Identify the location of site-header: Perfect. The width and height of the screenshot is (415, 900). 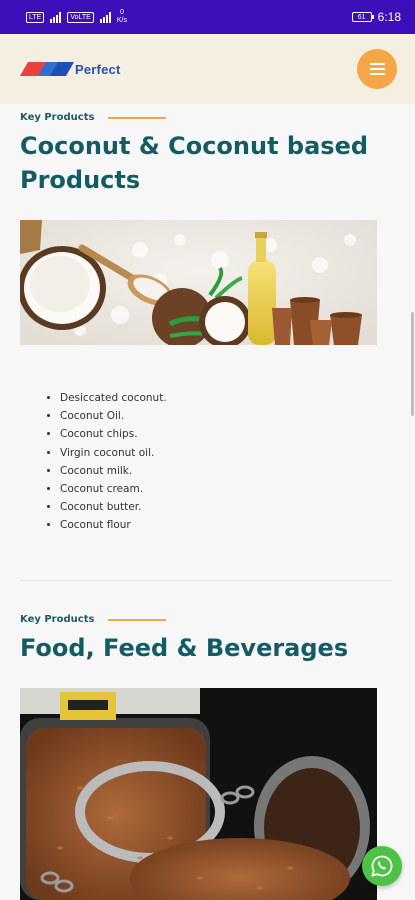
(207, 69).